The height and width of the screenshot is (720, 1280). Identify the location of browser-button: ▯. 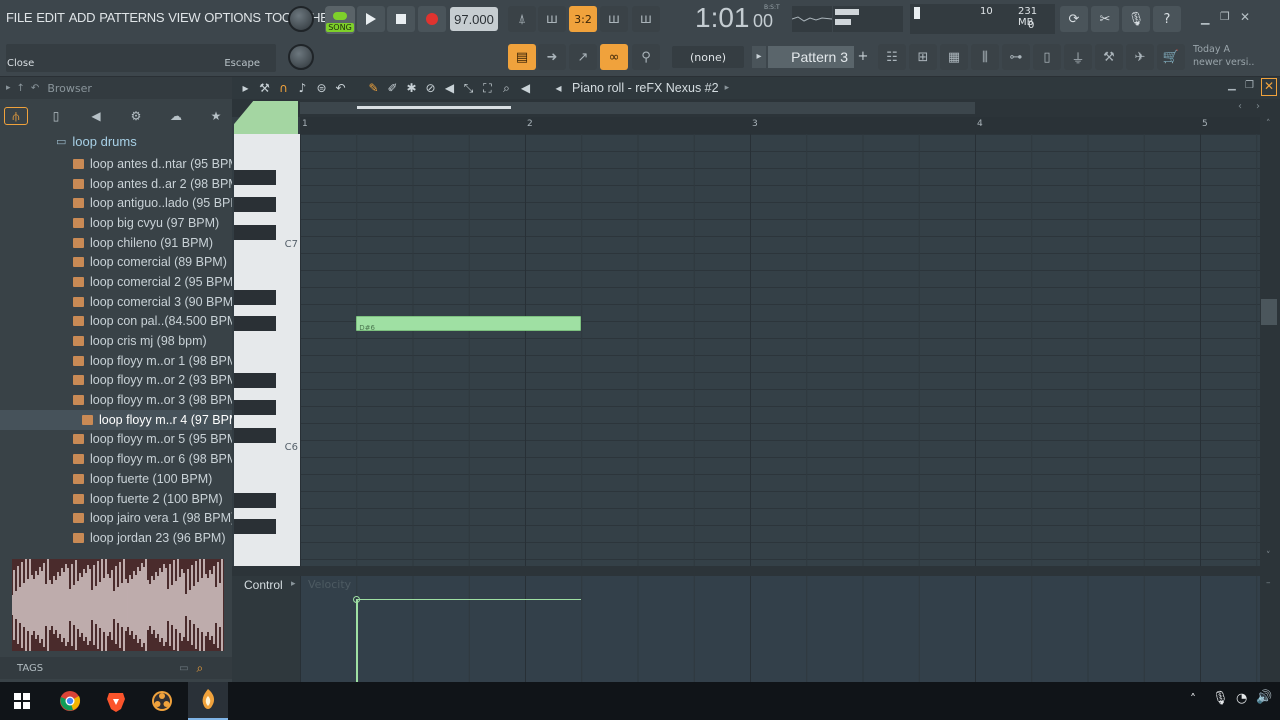
(1047, 57).